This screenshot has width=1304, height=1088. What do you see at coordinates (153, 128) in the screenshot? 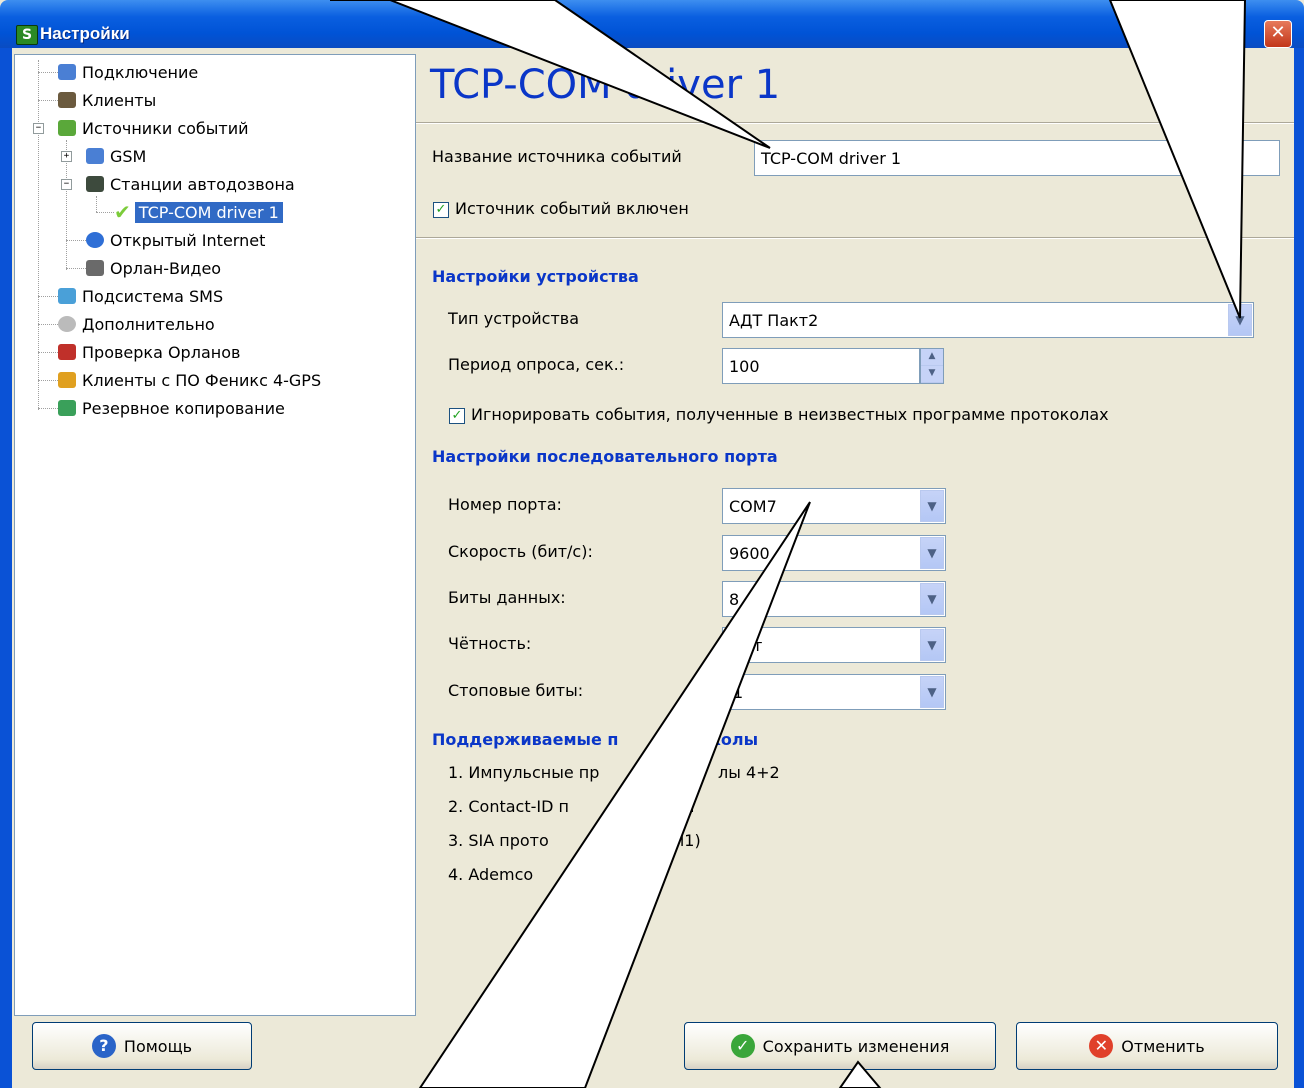
I see `sidebar-item-event-sources: Источники событий` at bounding box center [153, 128].